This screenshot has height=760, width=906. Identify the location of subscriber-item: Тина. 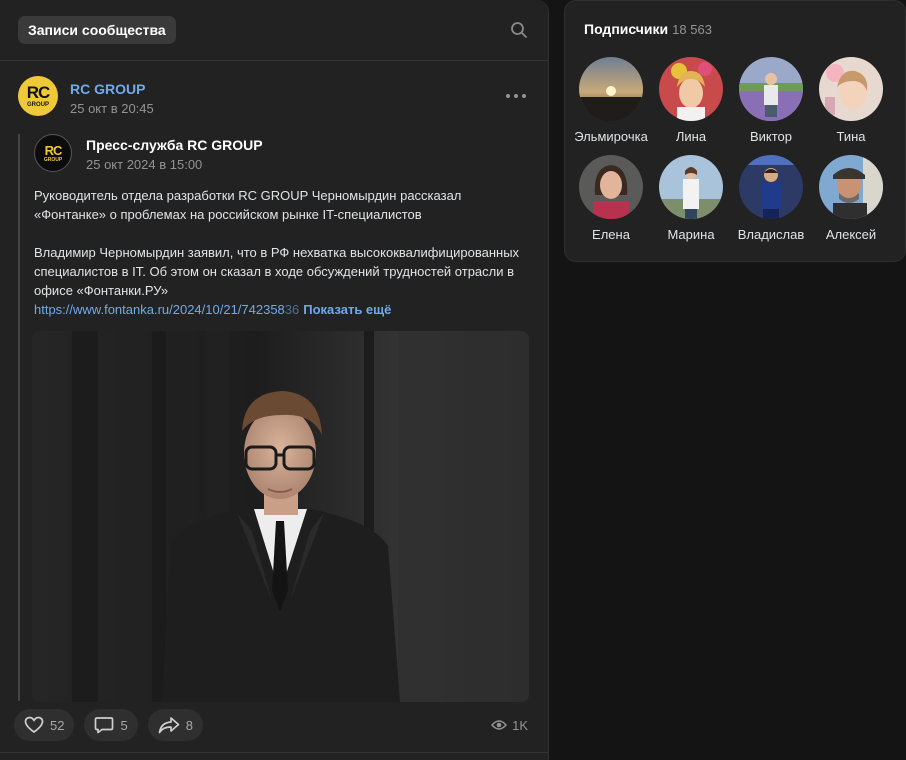
(851, 100).